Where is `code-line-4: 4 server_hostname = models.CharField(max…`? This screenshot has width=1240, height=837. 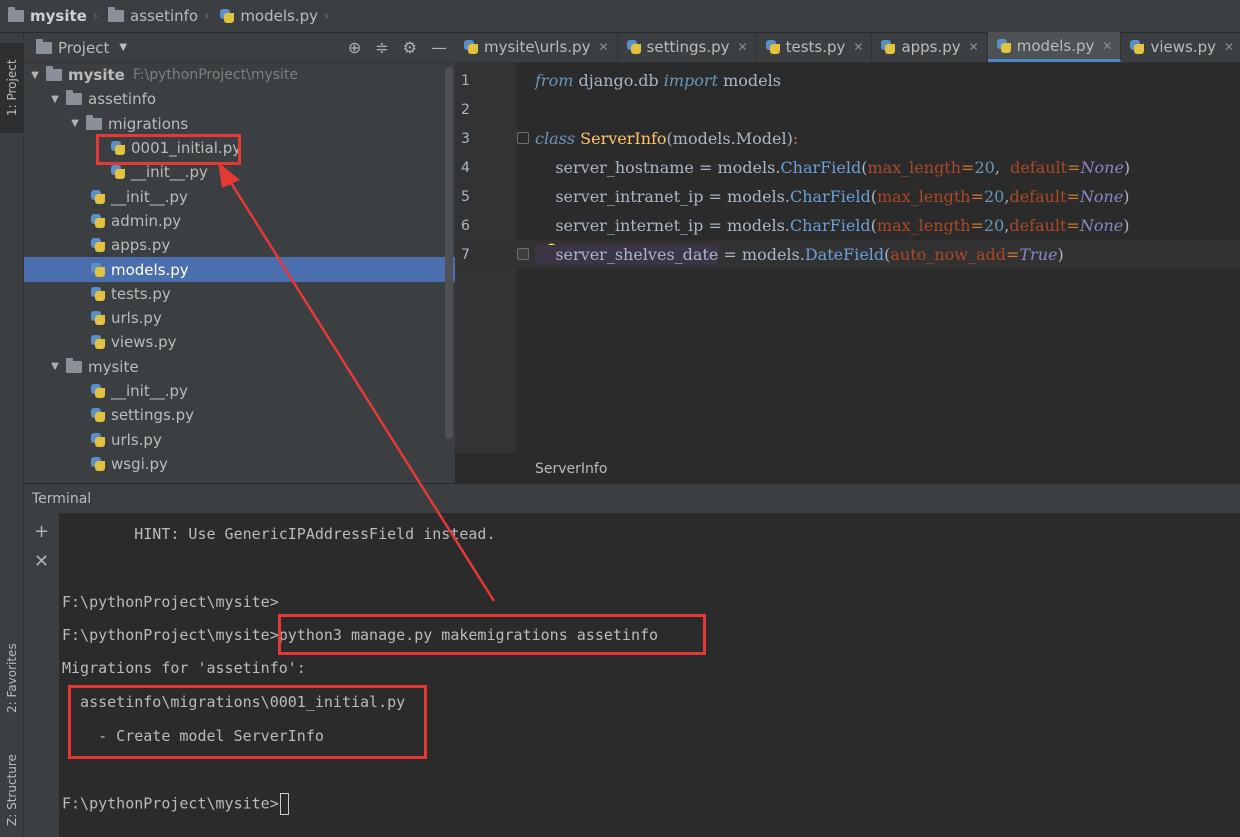 code-line-4: 4 server_hostname = models.CharField(max… is located at coordinates (796, 167).